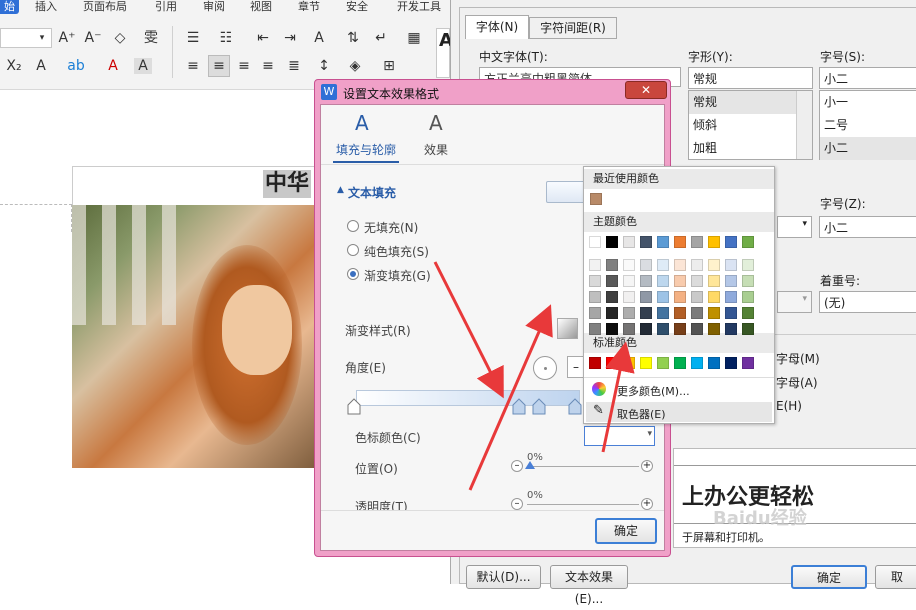 This screenshot has height=610, width=916. Describe the element at coordinates (517, 504) in the screenshot. I see `transparency-minus-button: –` at that location.